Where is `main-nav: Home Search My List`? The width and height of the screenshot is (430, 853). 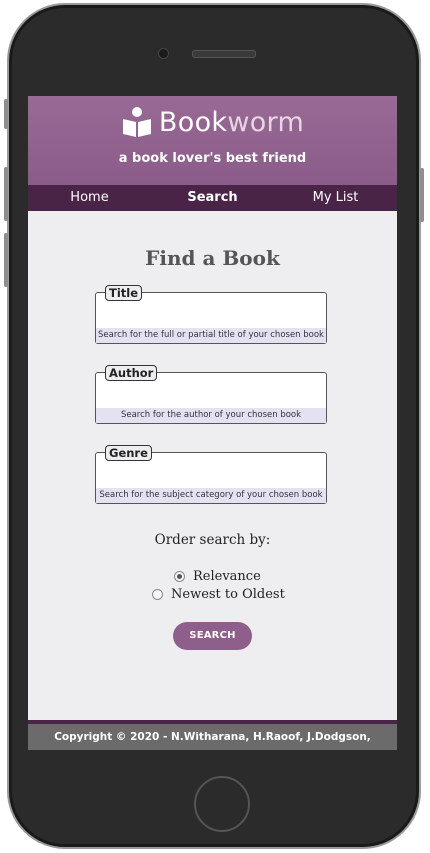 main-nav: Home Search My List is located at coordinates (212, 198).